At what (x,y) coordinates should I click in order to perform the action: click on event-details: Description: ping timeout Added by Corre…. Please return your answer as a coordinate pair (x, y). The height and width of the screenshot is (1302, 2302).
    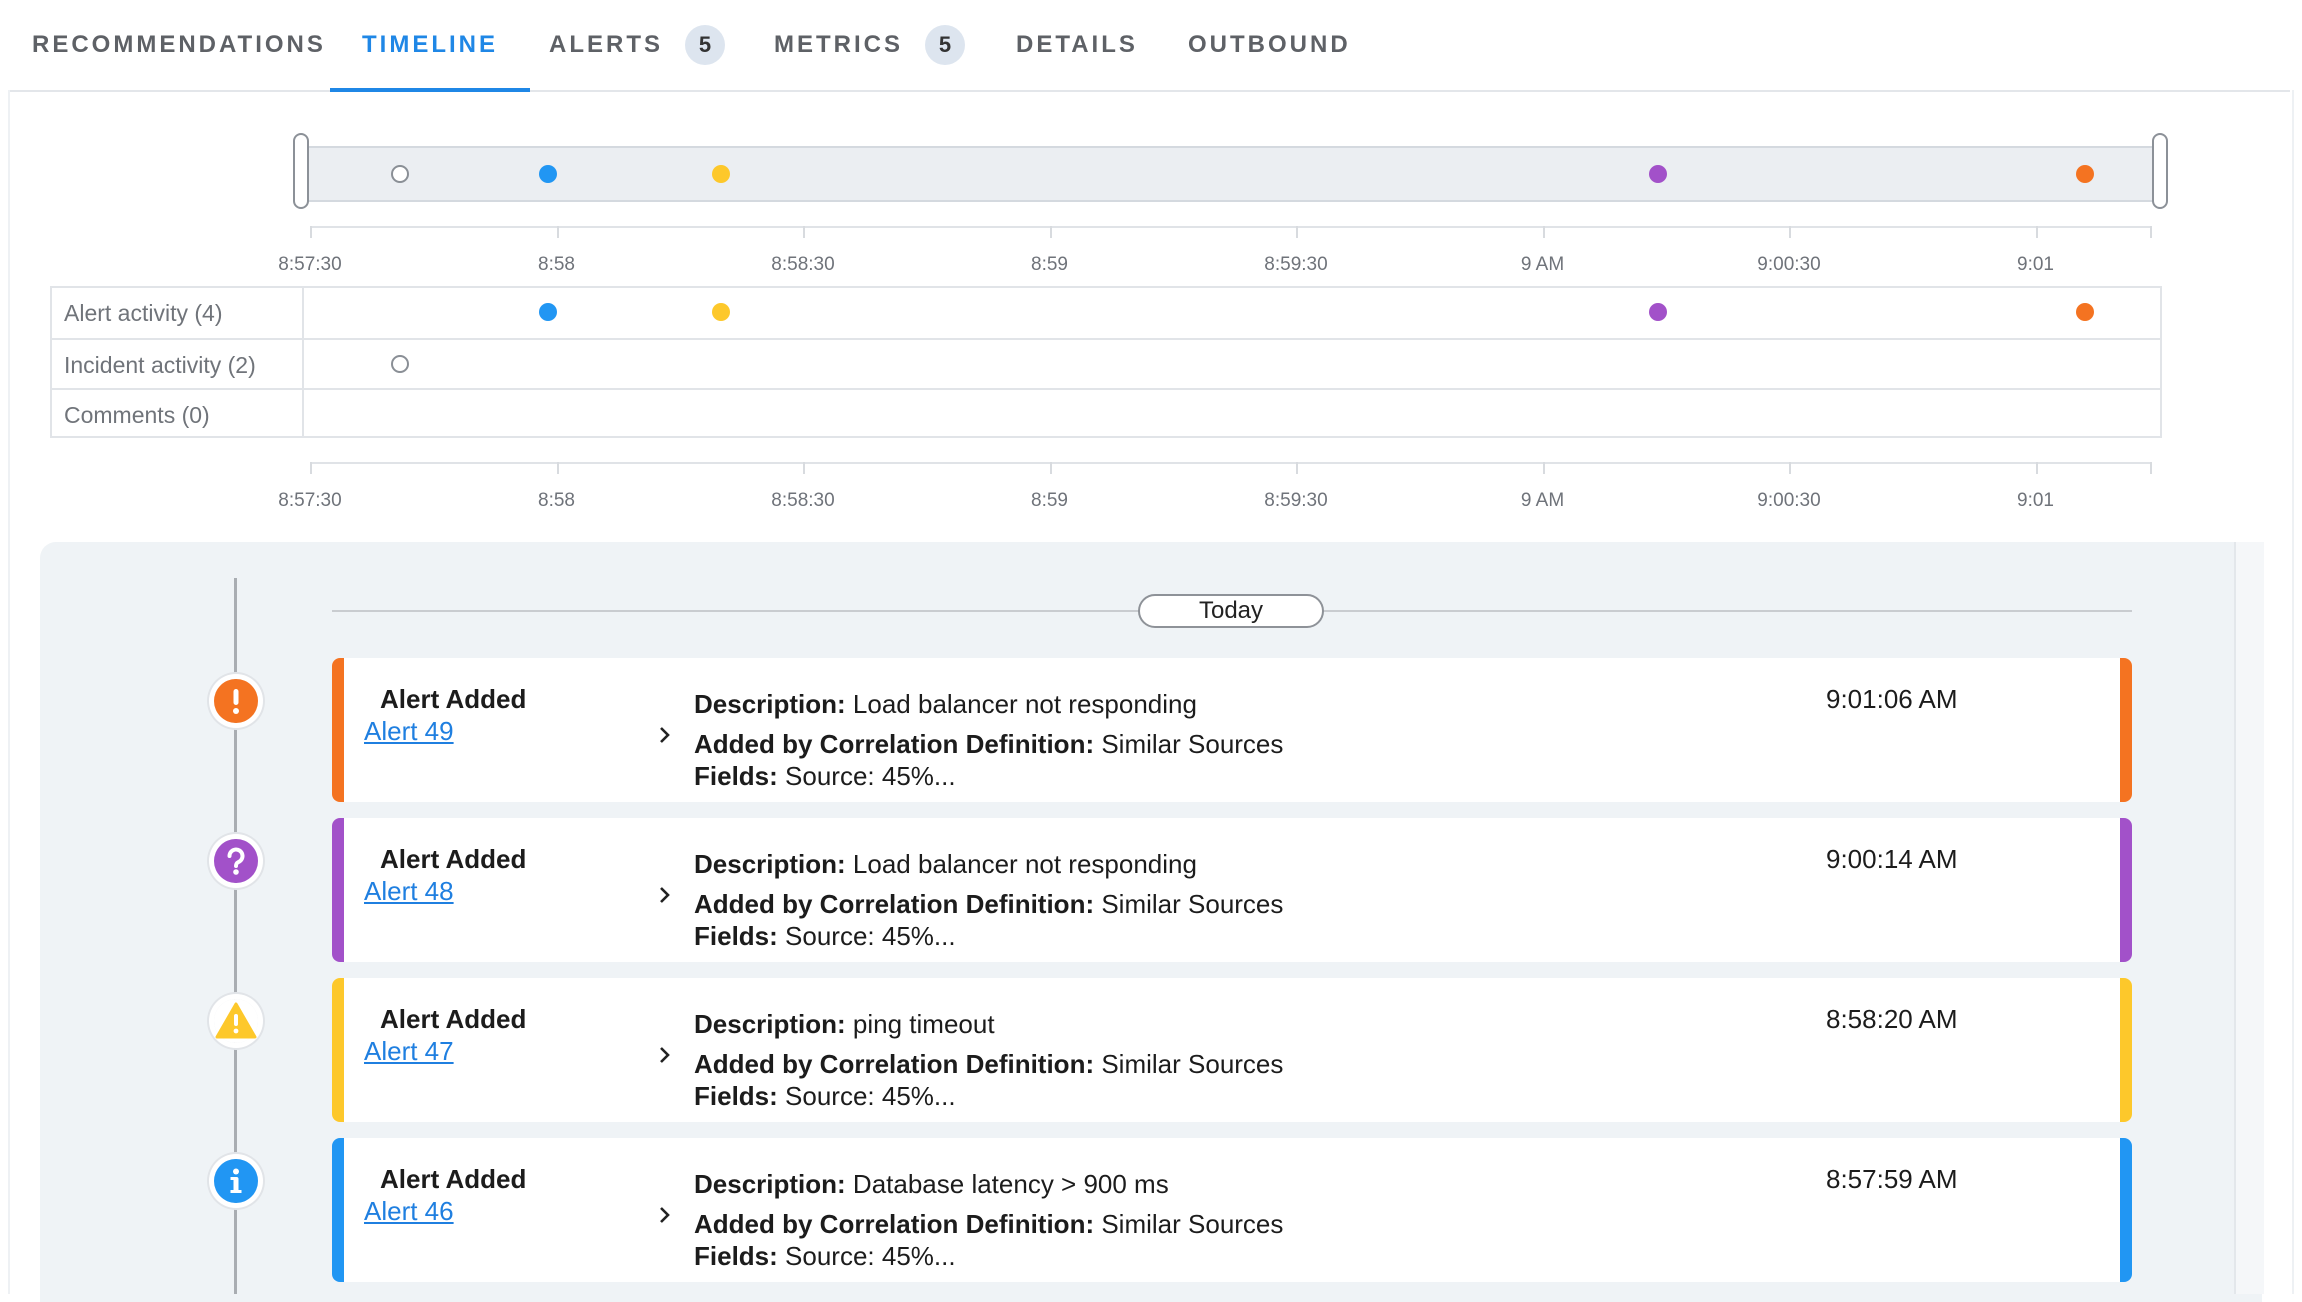
    Looking at the image, I should click on (988, 1060).